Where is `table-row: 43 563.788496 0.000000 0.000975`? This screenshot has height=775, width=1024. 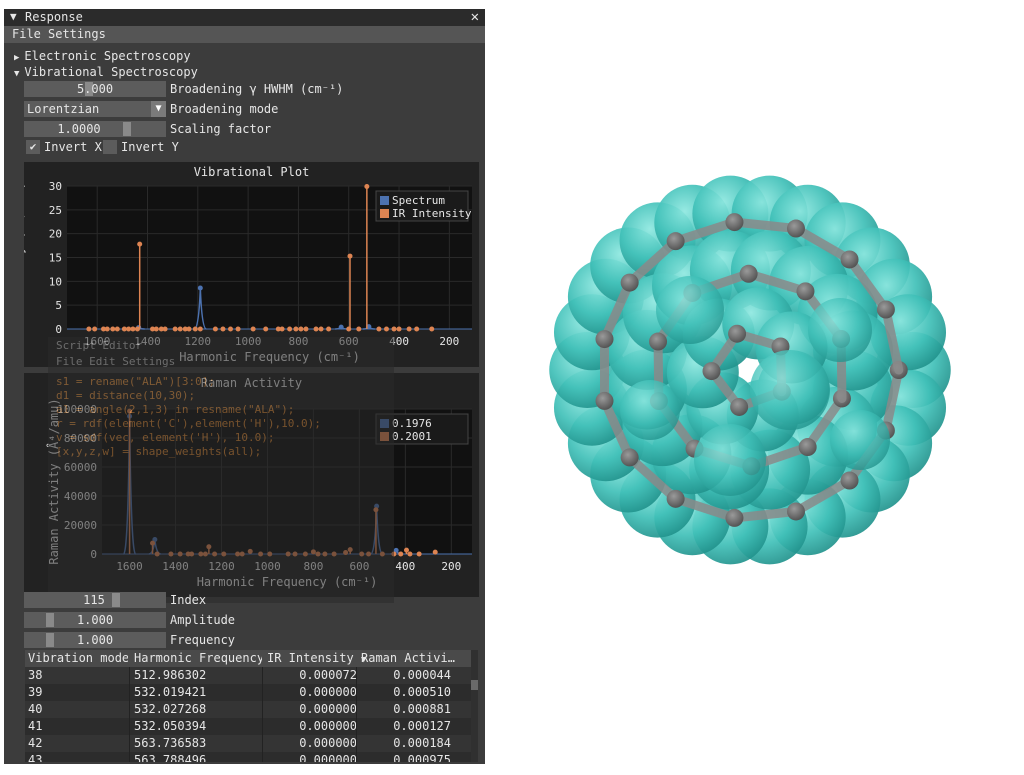
table-row: 43 563.788496 0.000000 0.000975 is located at coordinates (248, 757).